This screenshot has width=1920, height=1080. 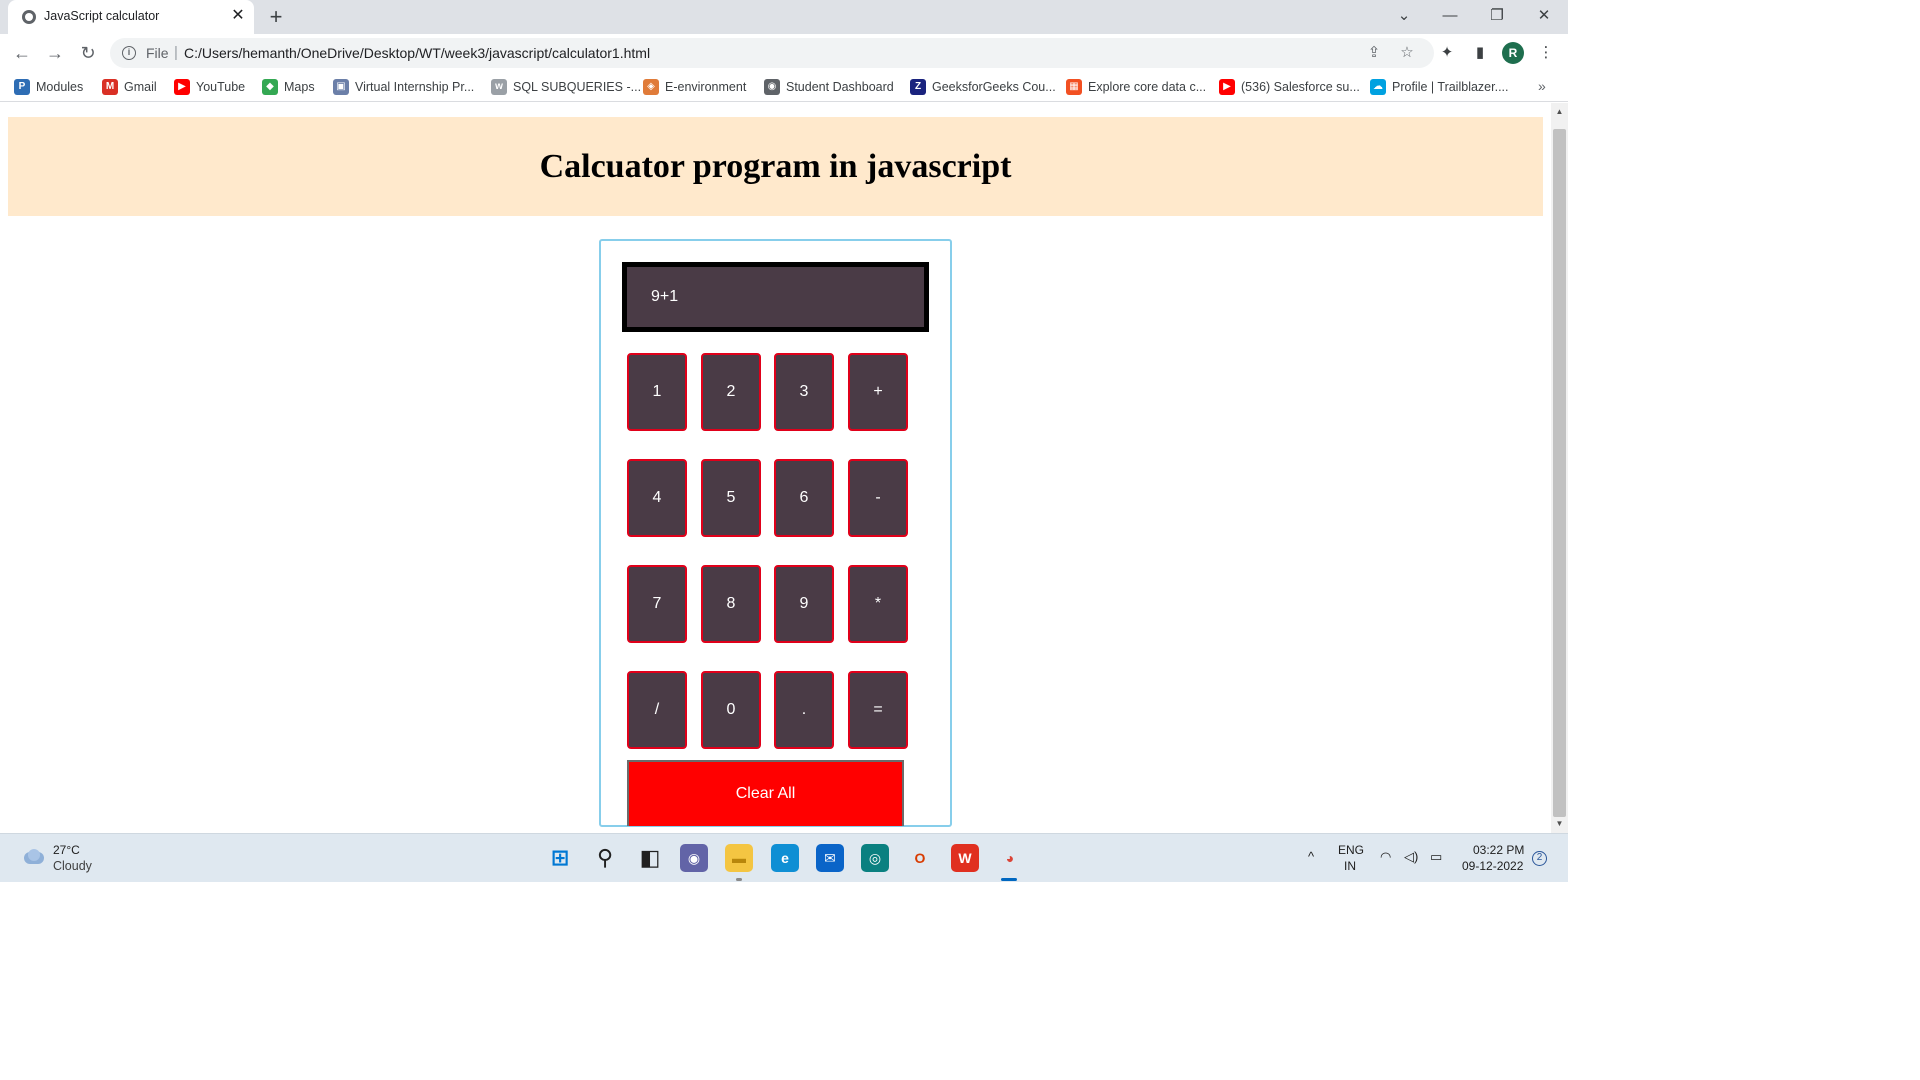 What do you see at coordinates (657, 710) in the screenshot?
I see `key-button: /` at bounding box center [657, 710].